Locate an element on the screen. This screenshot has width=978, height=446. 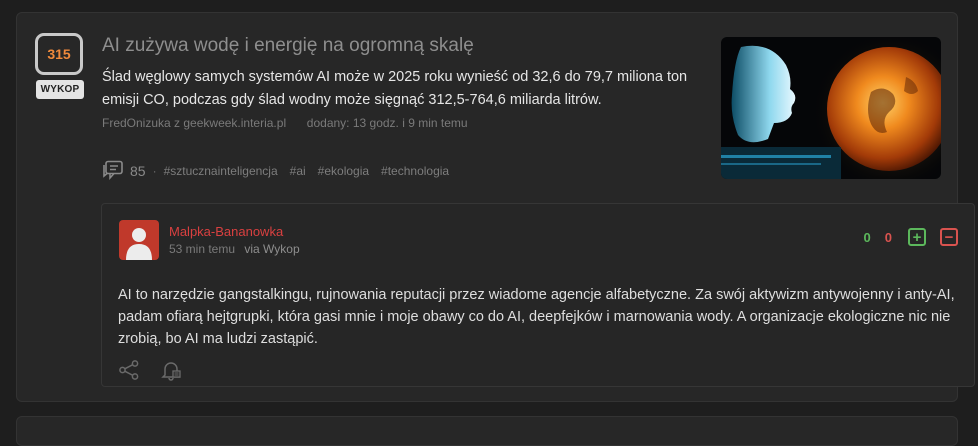
vote-down-count: 0 is located at coordinates (888, 237).